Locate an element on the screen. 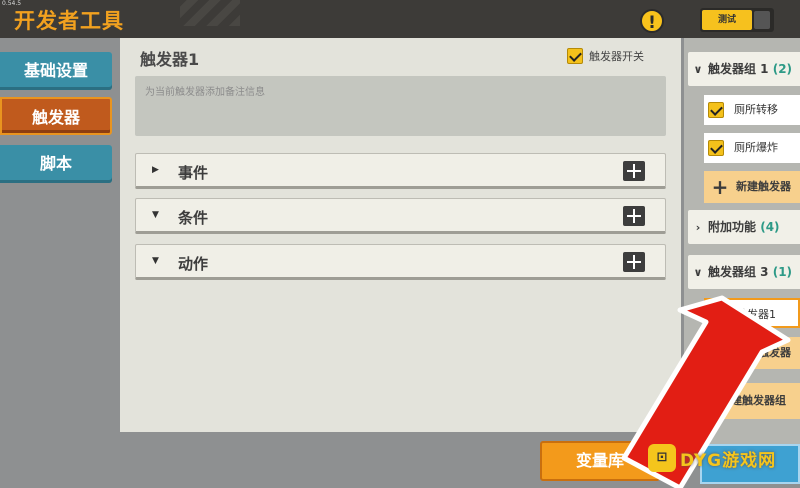  section-label: 事件 is located at coordinates (193, 173).